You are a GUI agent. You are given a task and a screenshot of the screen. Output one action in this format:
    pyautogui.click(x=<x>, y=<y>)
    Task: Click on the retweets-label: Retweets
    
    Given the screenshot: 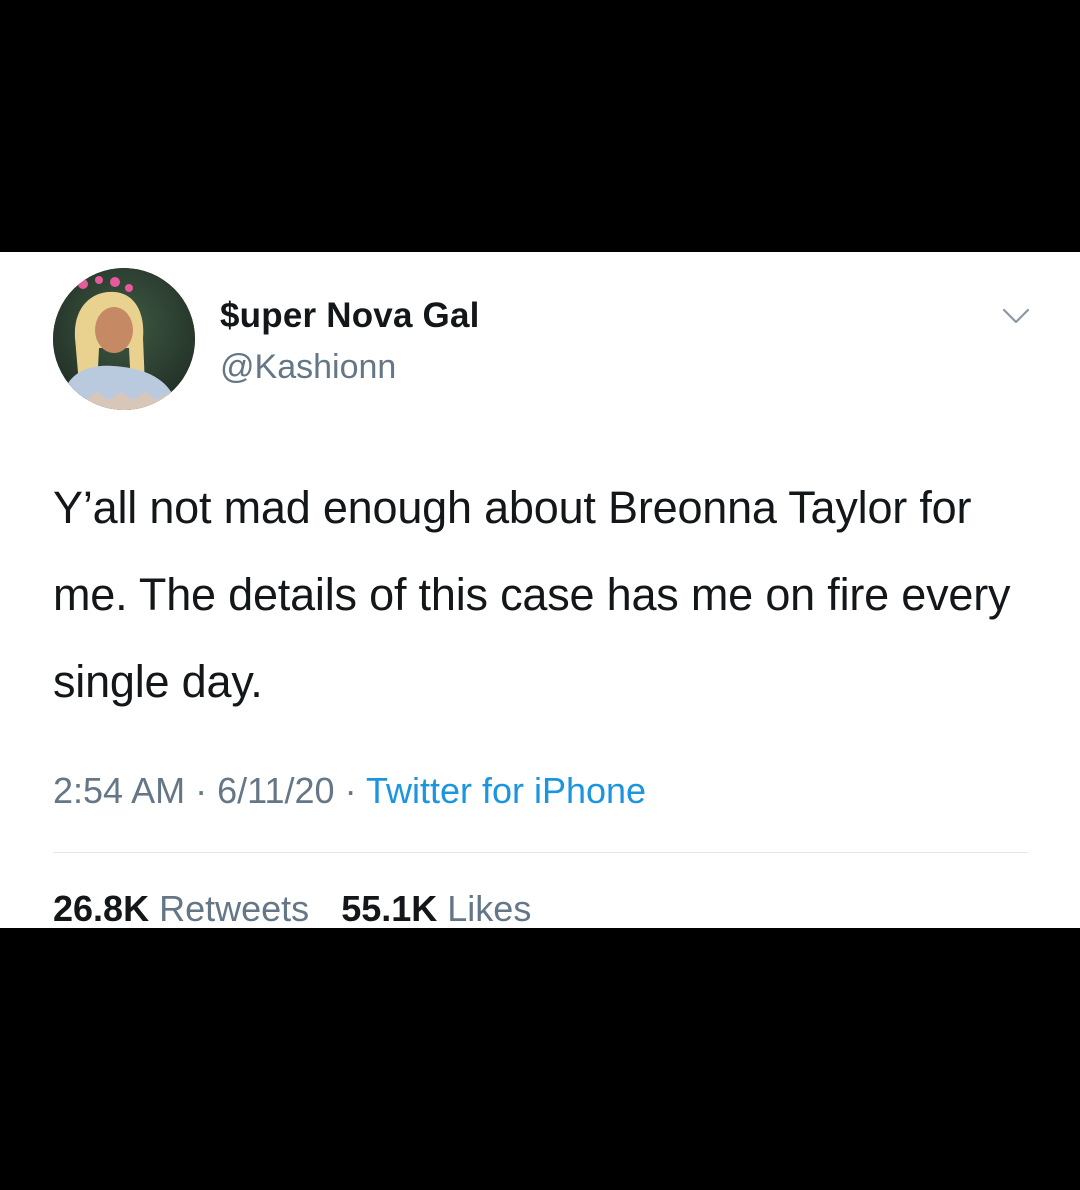 What is the action you would take?
    pyautogui.click(x=234, y=908)
    